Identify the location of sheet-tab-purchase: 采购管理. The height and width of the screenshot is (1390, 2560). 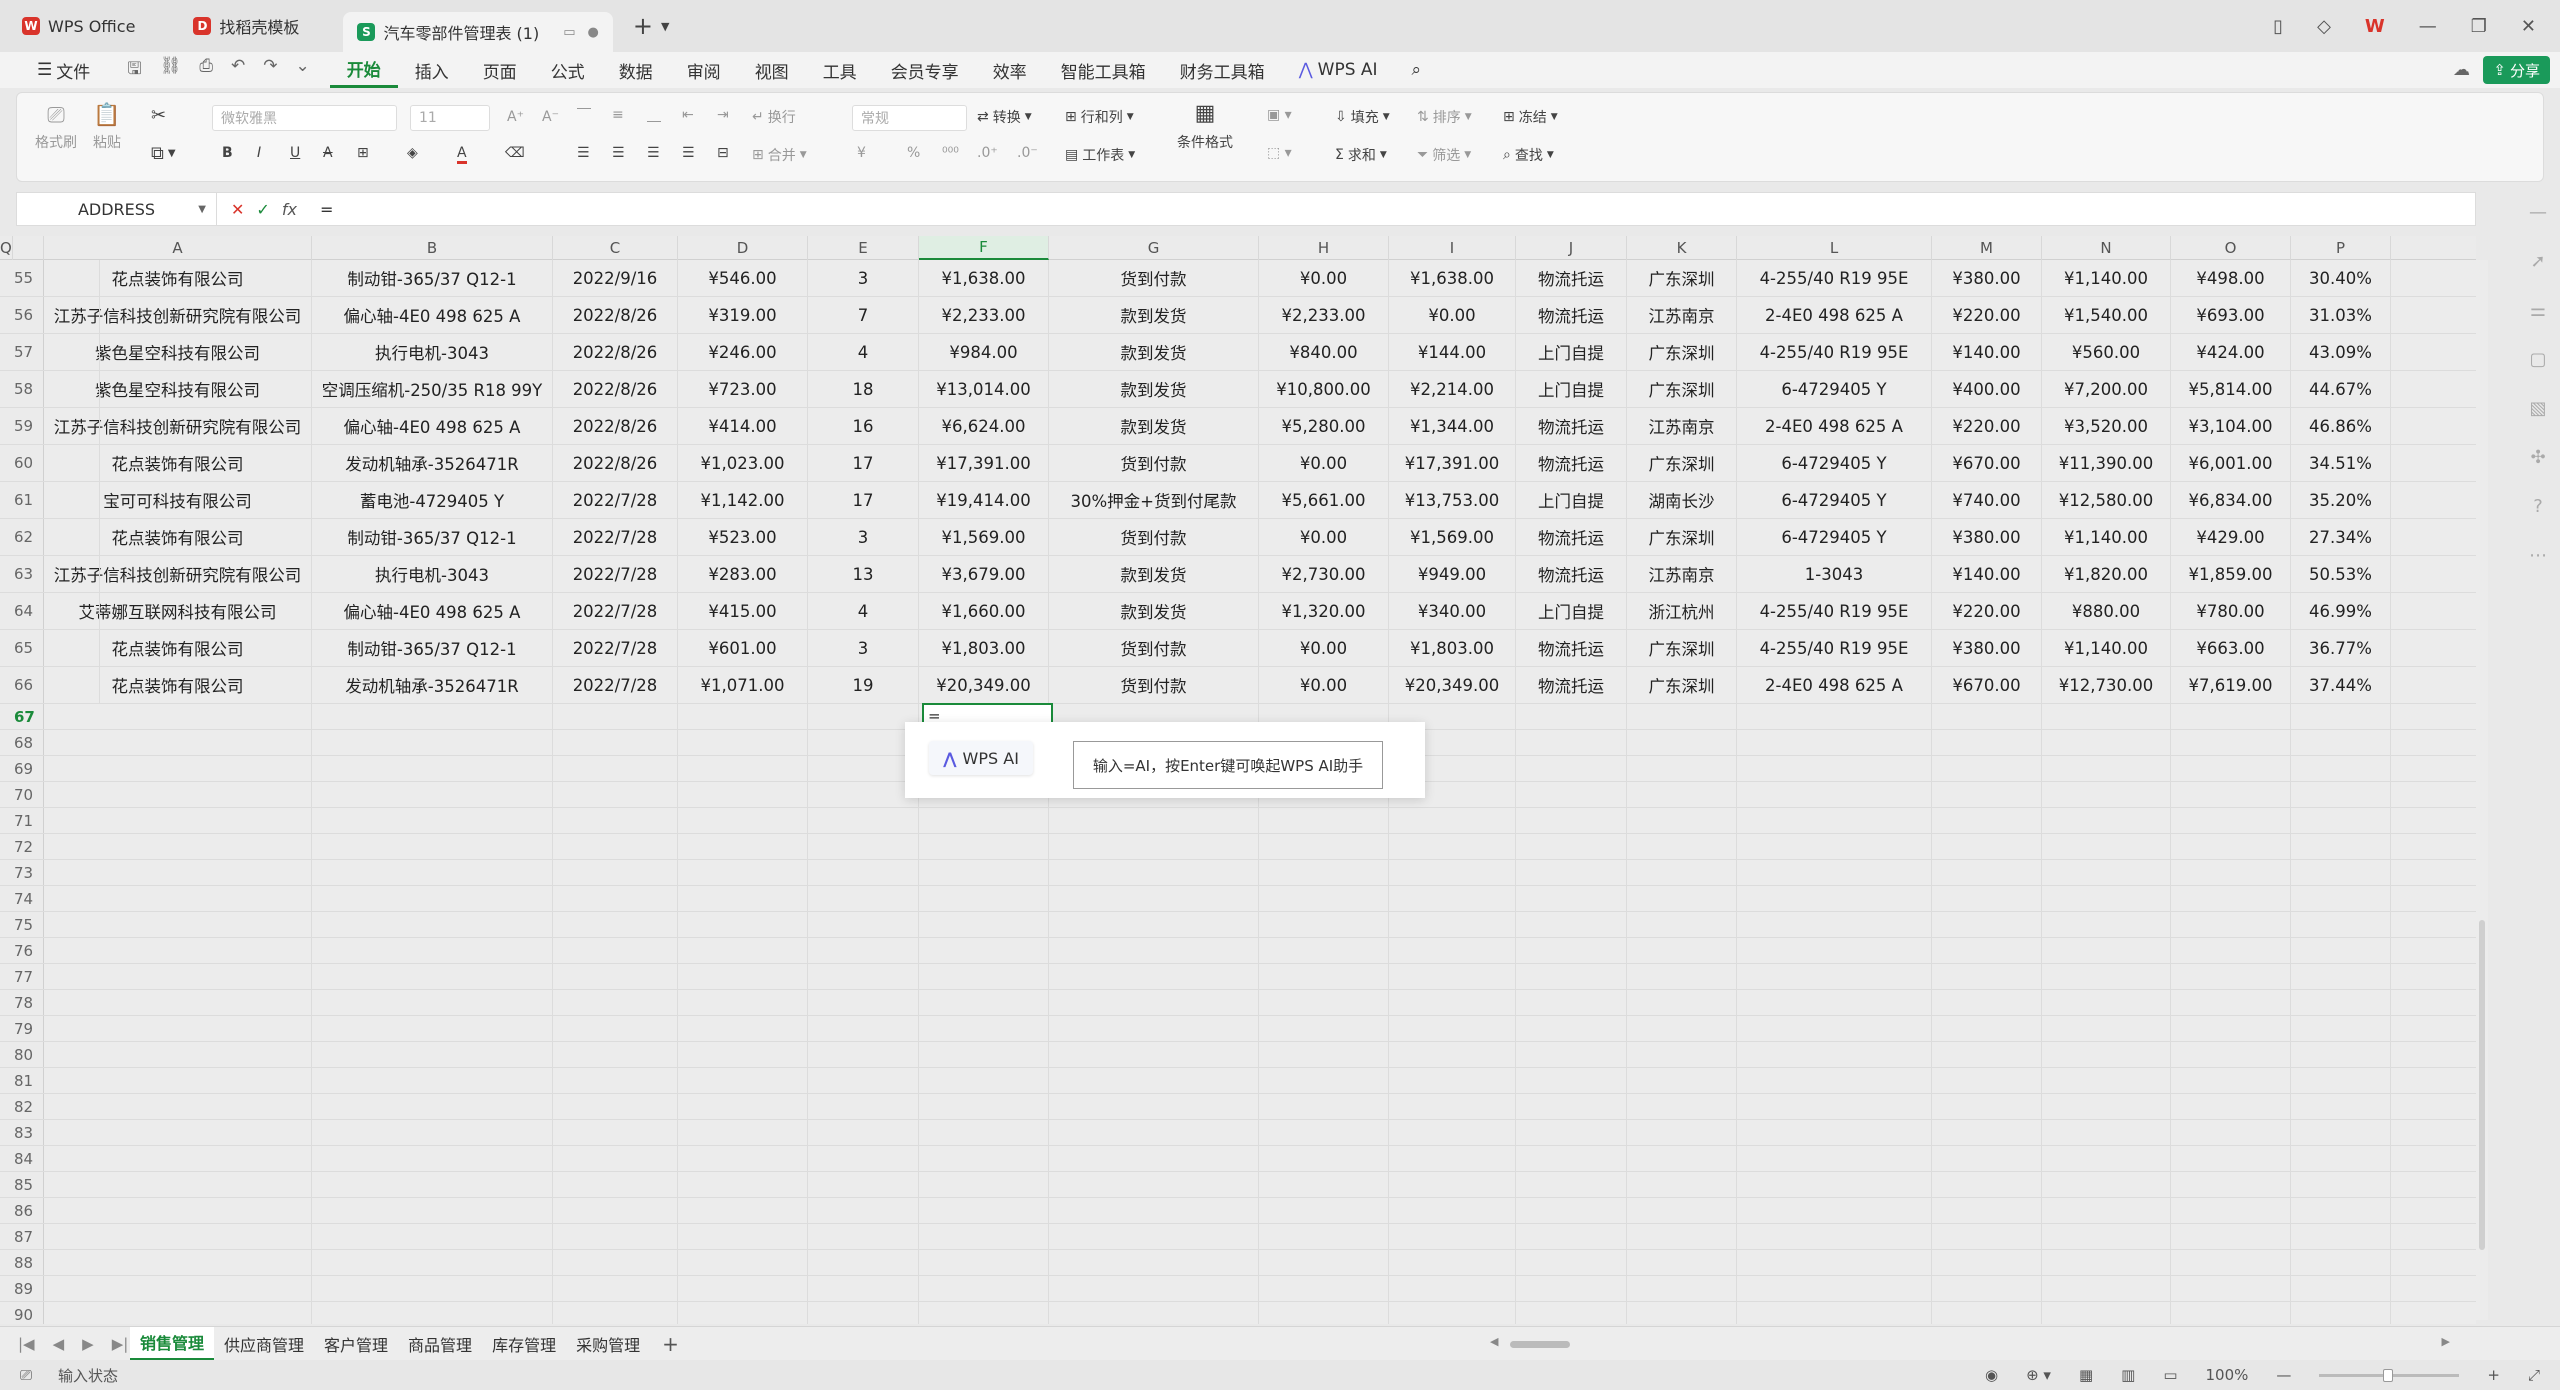
(608, 1344).